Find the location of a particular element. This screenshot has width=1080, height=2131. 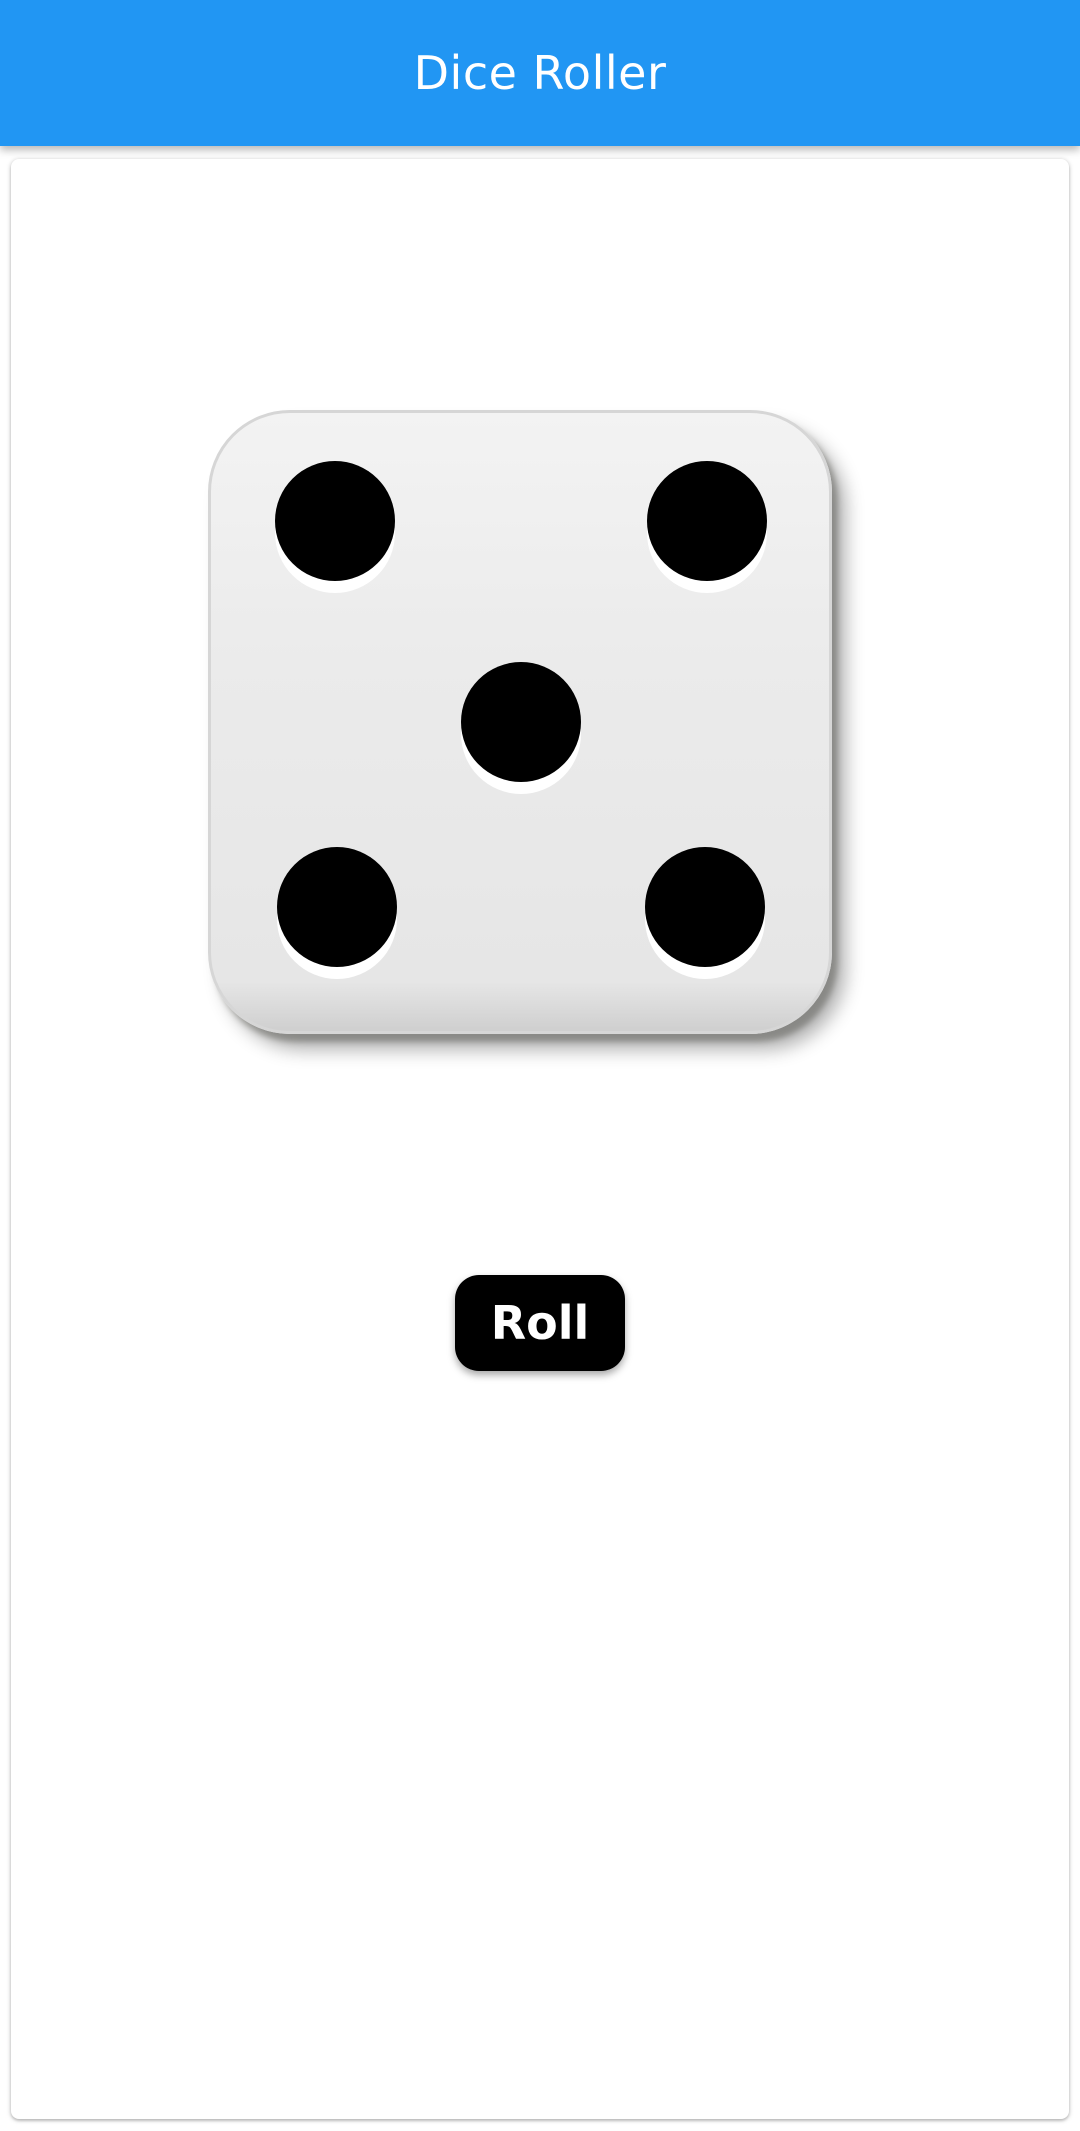

pip-top-right is located at coordinates (707, 521).